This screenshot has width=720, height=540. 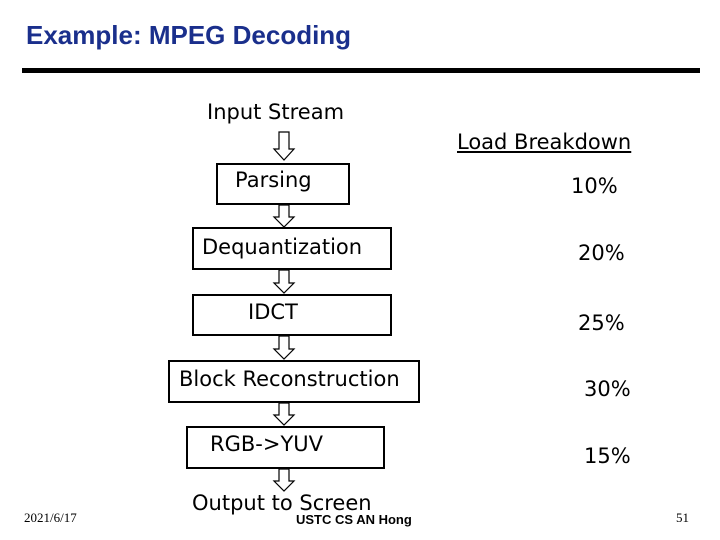 I want to click on stage-rgb-yuv: RGB->YUV, so click(x=285, y=447).